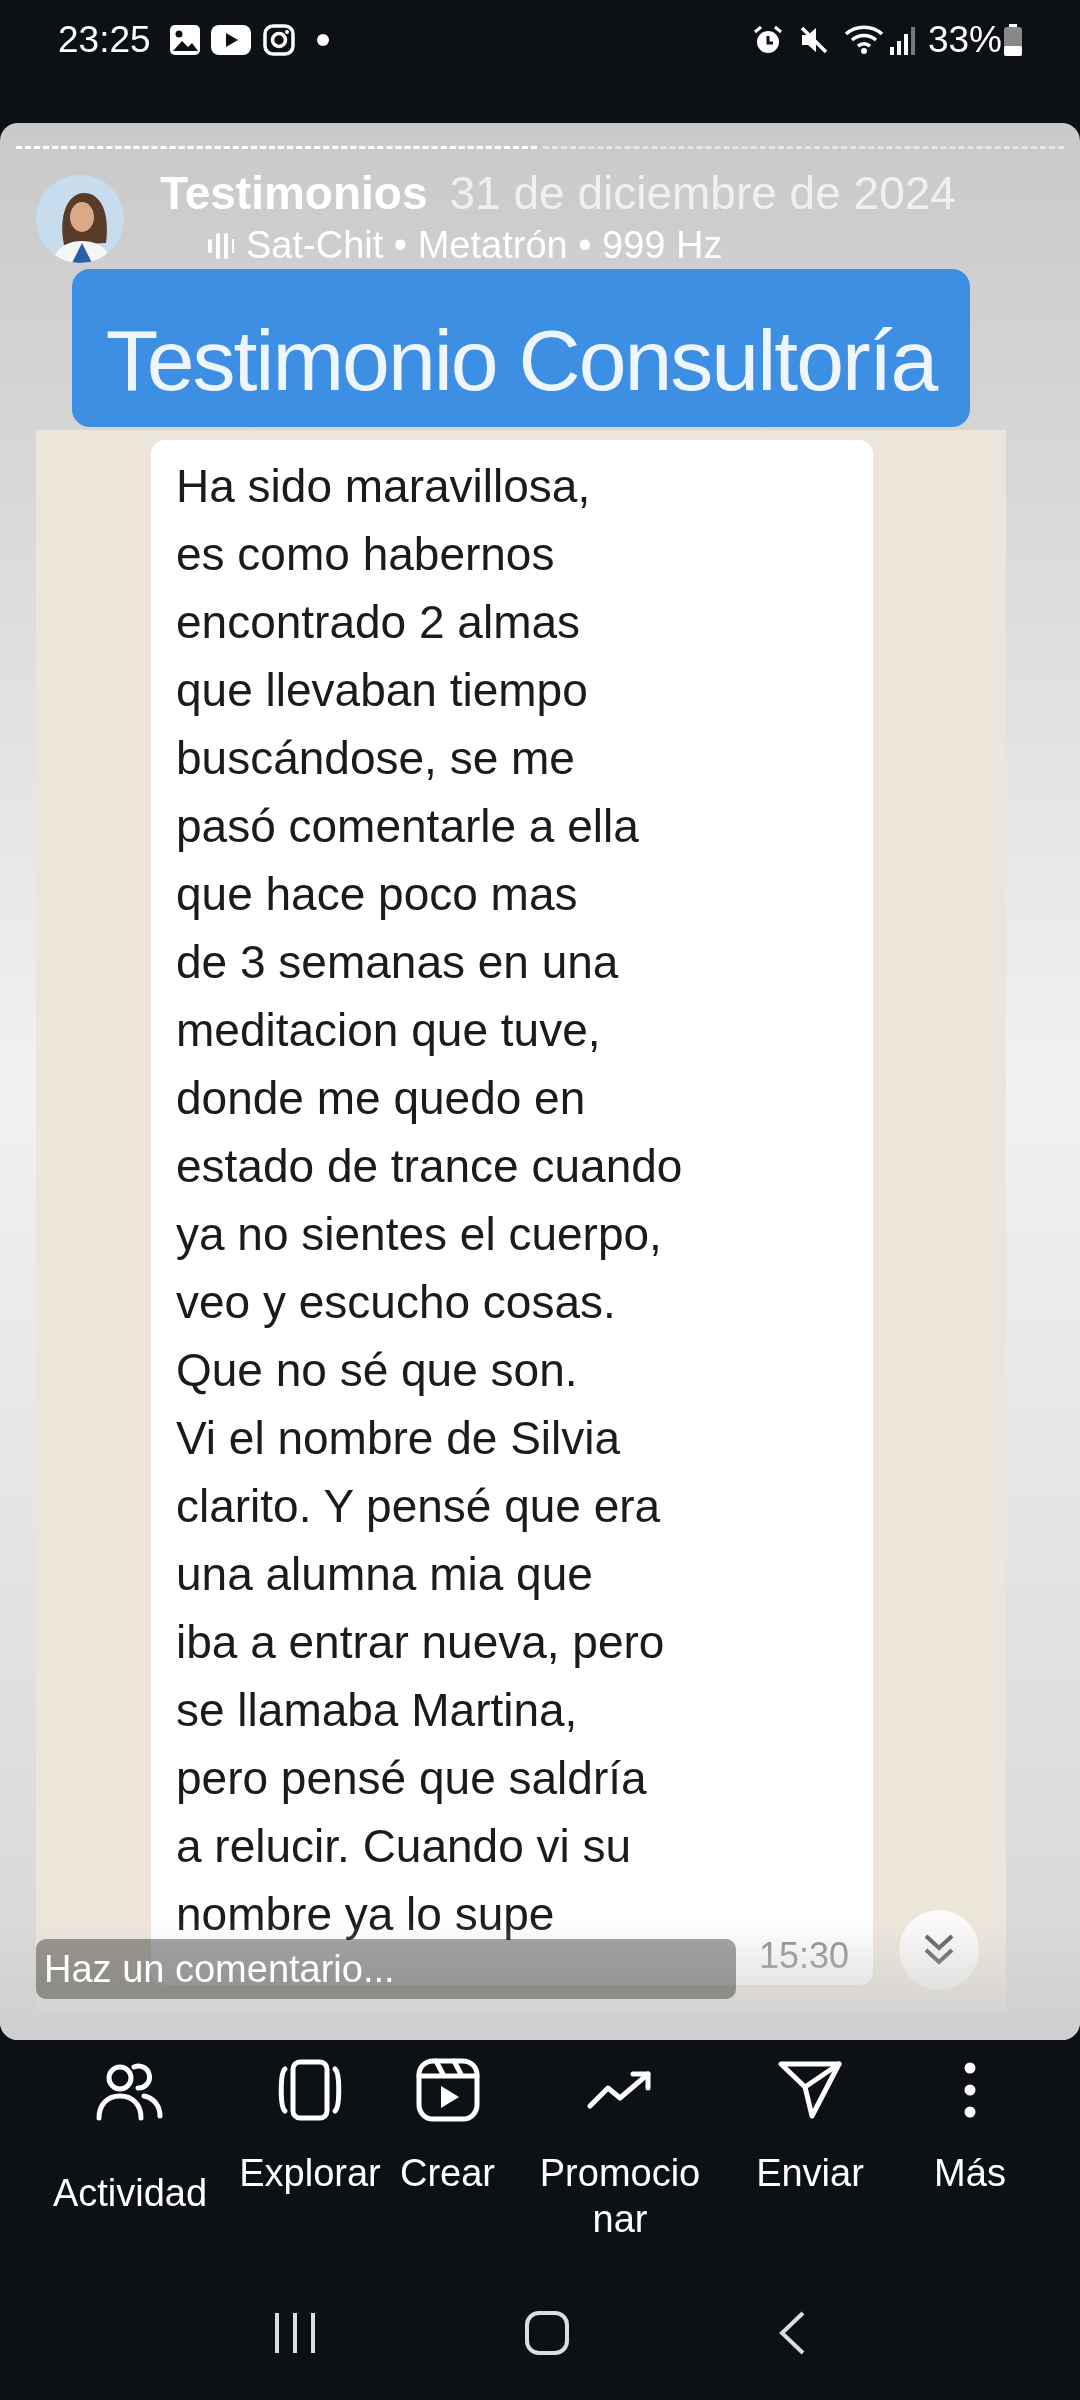  I want to click on message-time: 15:30, so click(803, 1956).